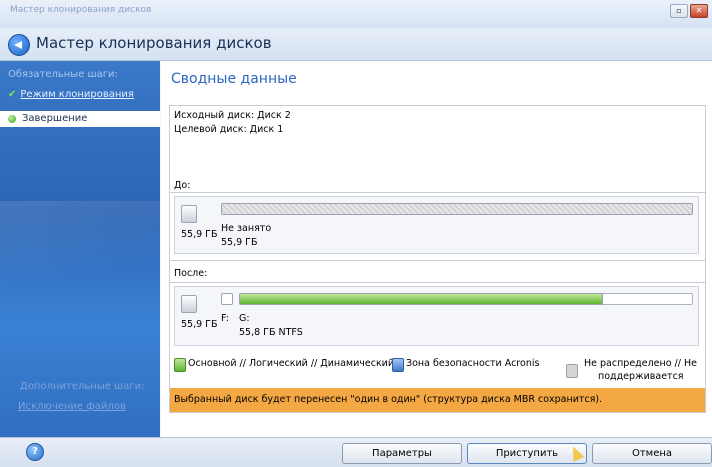 This screenshot has width=712, height=467. What do you see at coordinates (12, 94) in the screenshot?
I see `checkmark-icon: ✔` at bounding box center [12, 94].